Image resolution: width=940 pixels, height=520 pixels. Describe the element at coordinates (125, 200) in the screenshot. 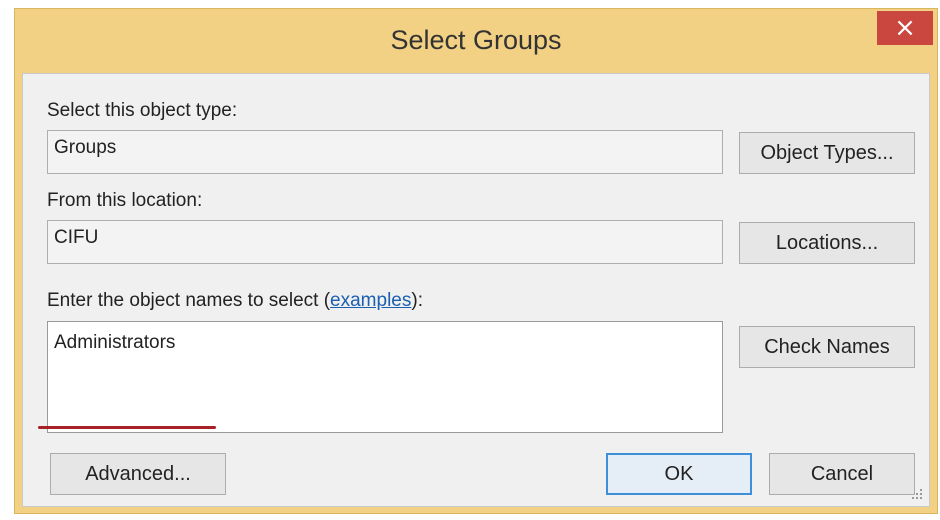

I see `location-label: From this location:` at that location.